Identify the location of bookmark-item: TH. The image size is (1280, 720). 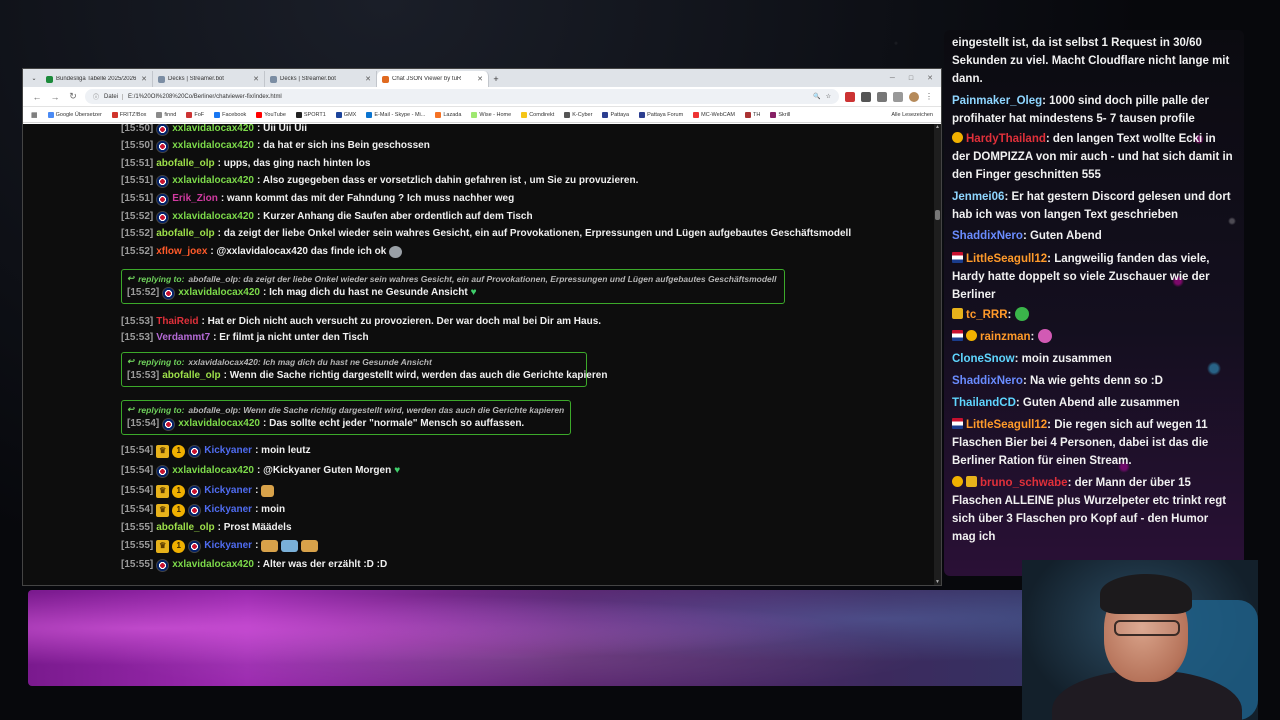
(753, 114).